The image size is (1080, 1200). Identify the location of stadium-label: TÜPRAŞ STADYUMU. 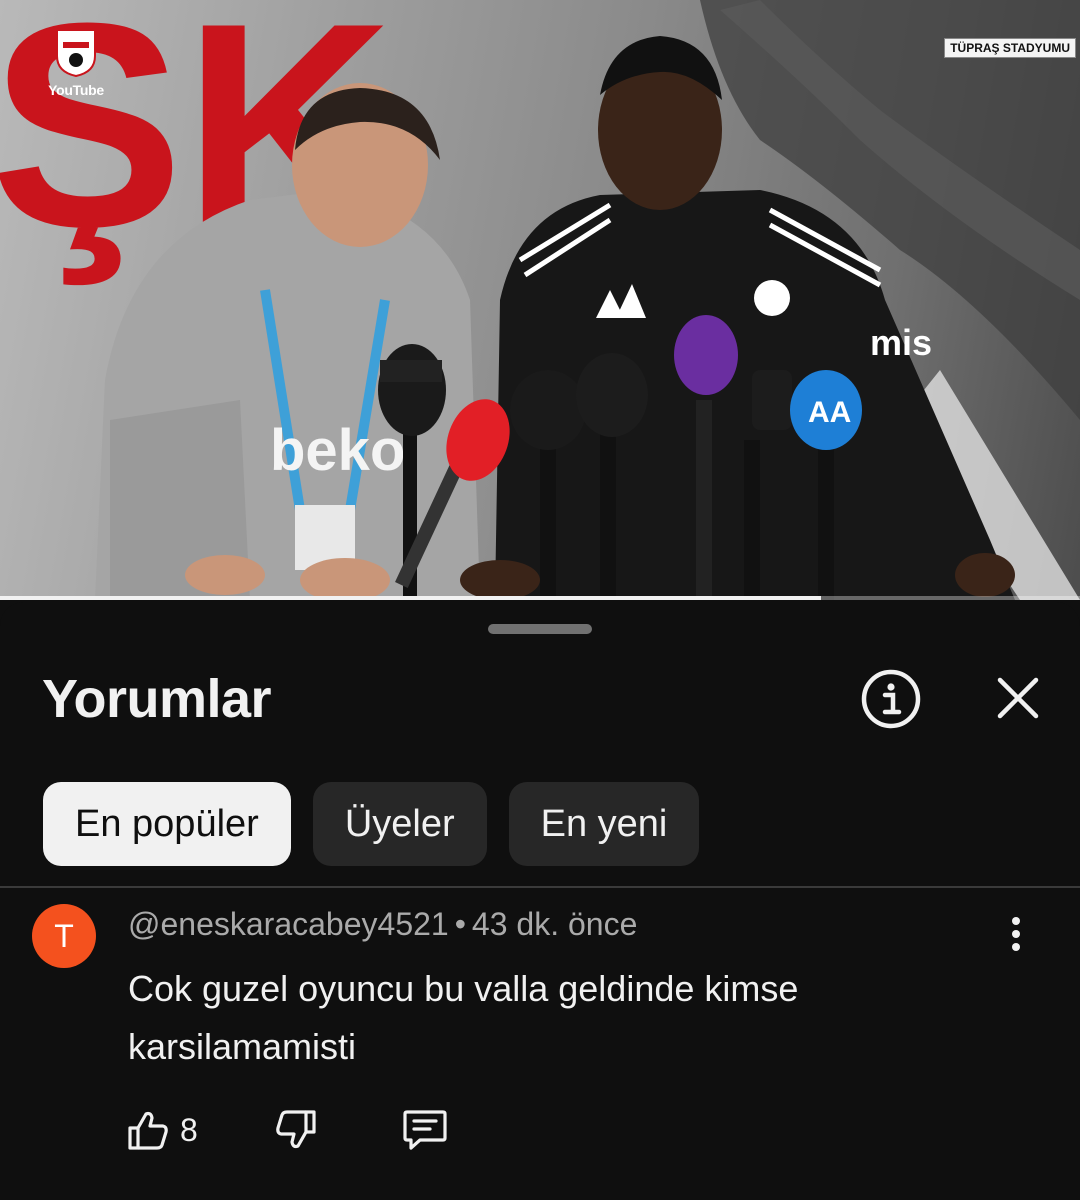
(1010, 48).